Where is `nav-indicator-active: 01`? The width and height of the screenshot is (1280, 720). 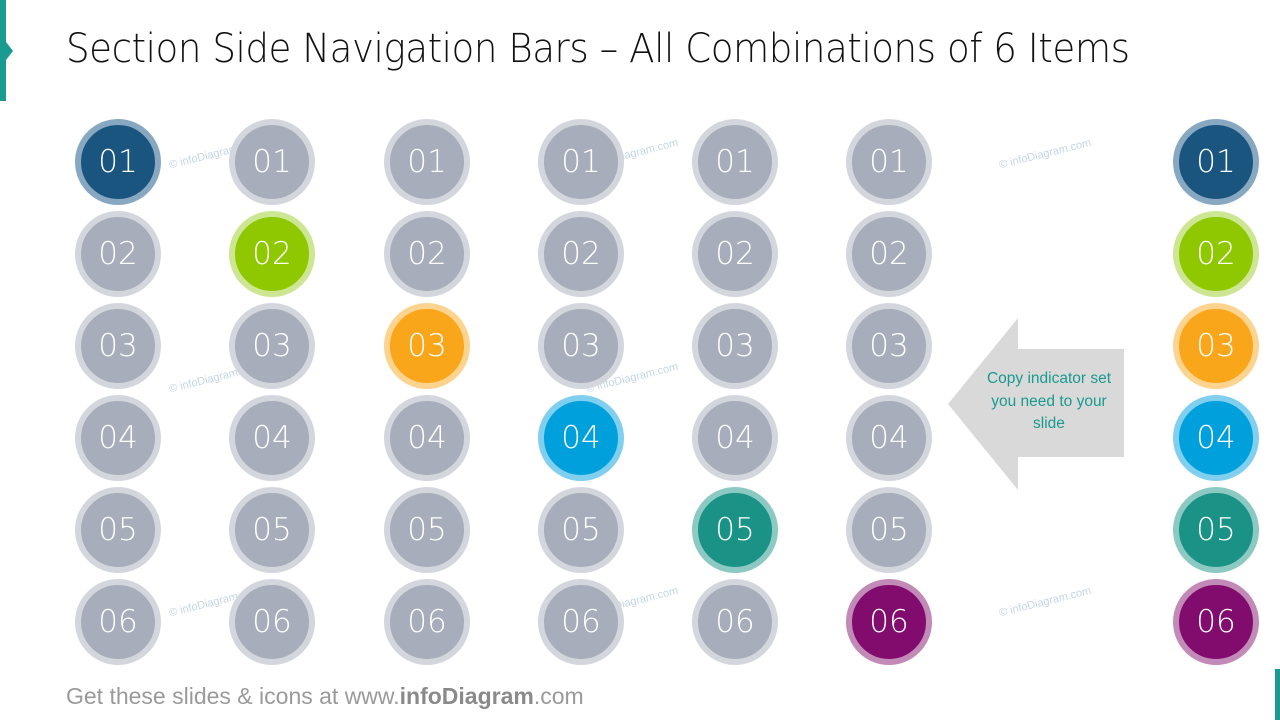
nav-indicator-active: 01 is located at coordinates (118, 162).